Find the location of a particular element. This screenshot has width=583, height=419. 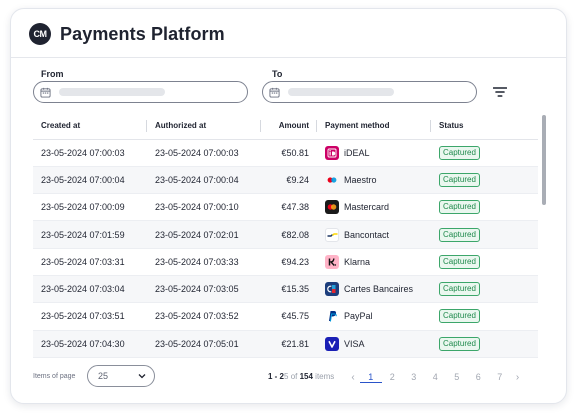

amount-cell: €82.08 is located at coordinates (289, 234).